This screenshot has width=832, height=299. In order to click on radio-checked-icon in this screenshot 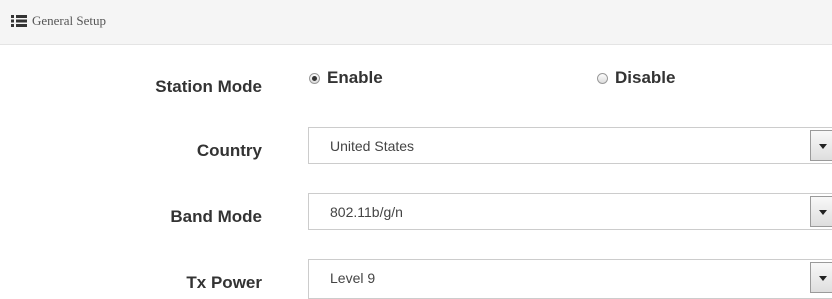, I will do `click(314, 78)`.